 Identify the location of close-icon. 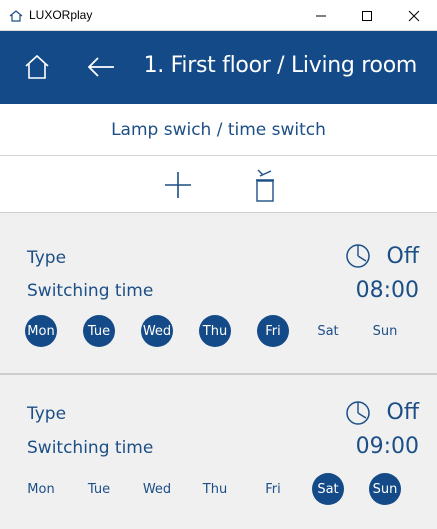
(414, 15).